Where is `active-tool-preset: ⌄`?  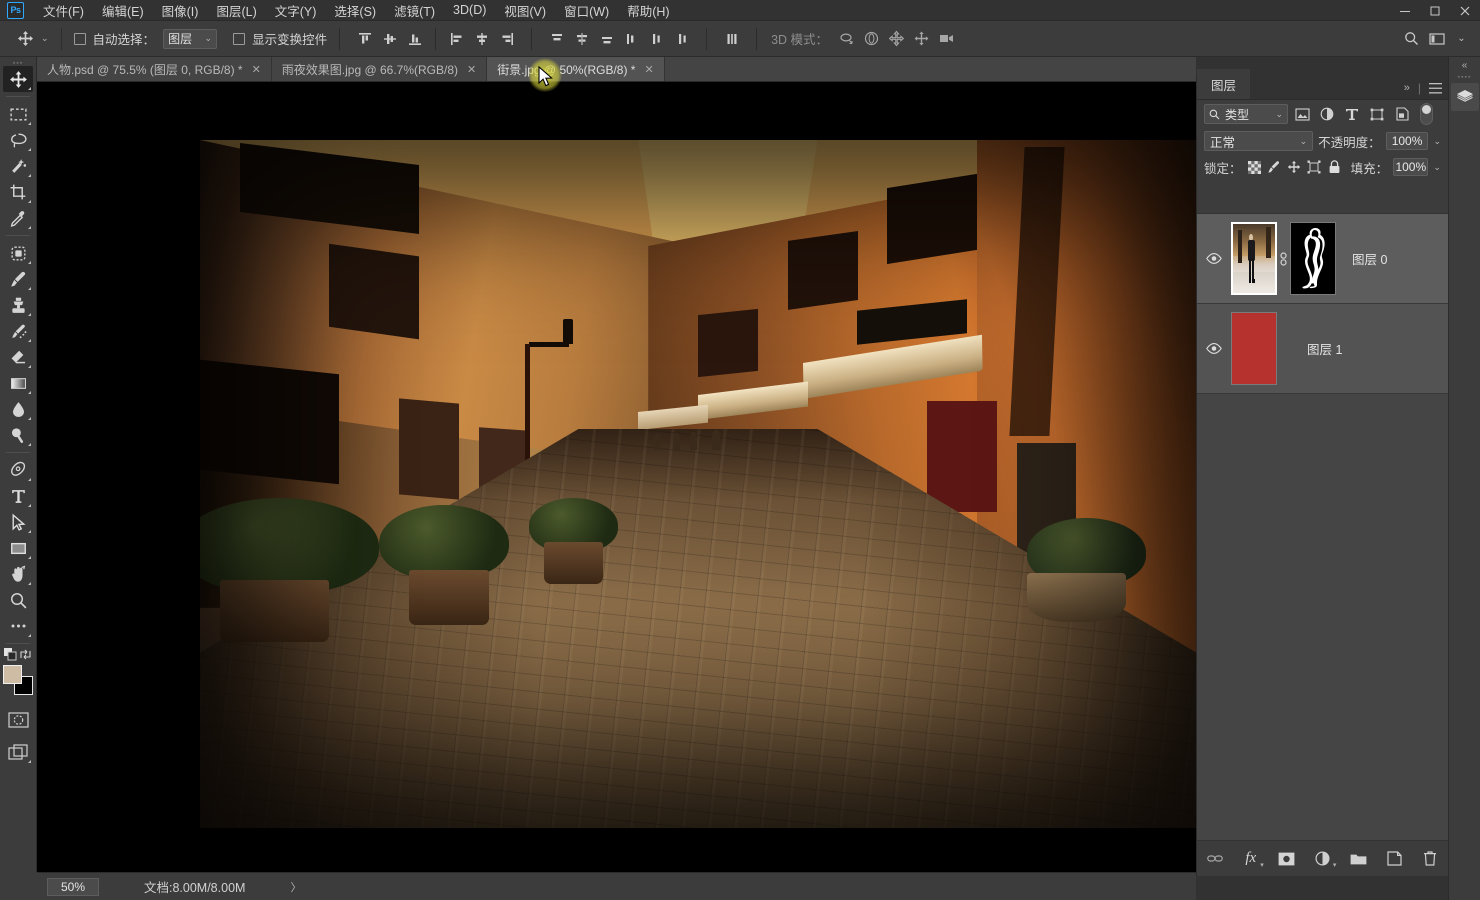
active-tool-preset: ⌄ is located at coordinates (31, 39).